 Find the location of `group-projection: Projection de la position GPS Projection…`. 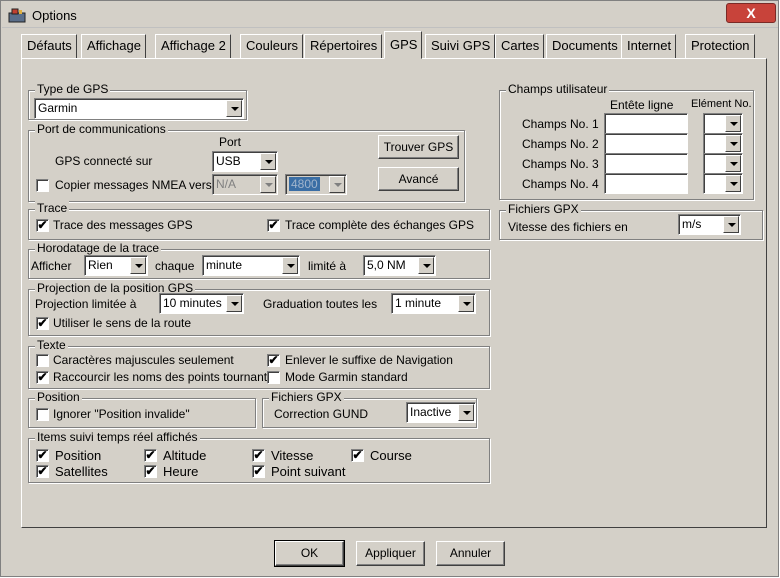

group-projection: Projection de la position GPS Projection… is located at coordinates (259, 308).